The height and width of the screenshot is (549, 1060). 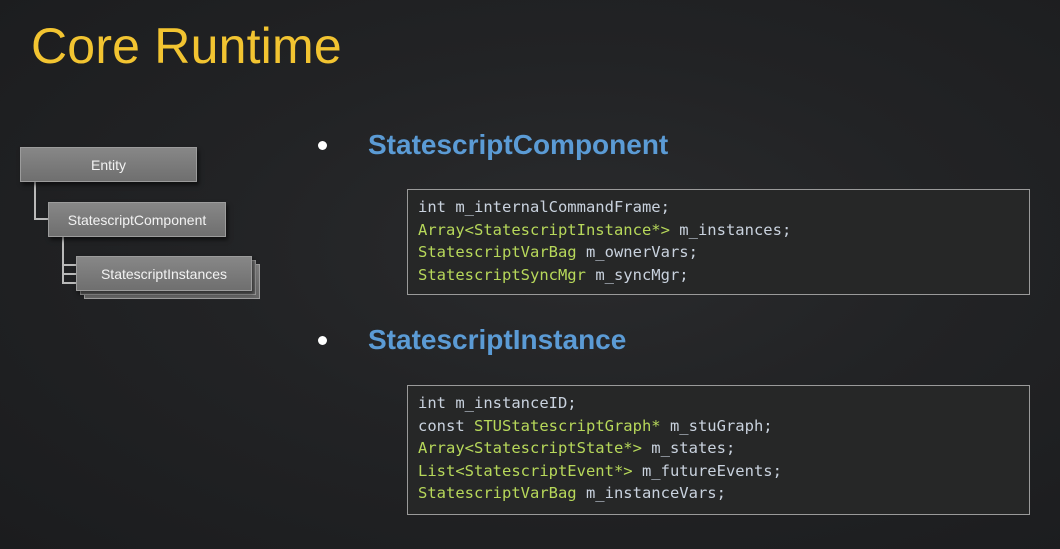 What do you see at coordinates (637, 252) in the screenshot?
I see `code-member: m_ownerVars;` at bounding box center [637, 252].